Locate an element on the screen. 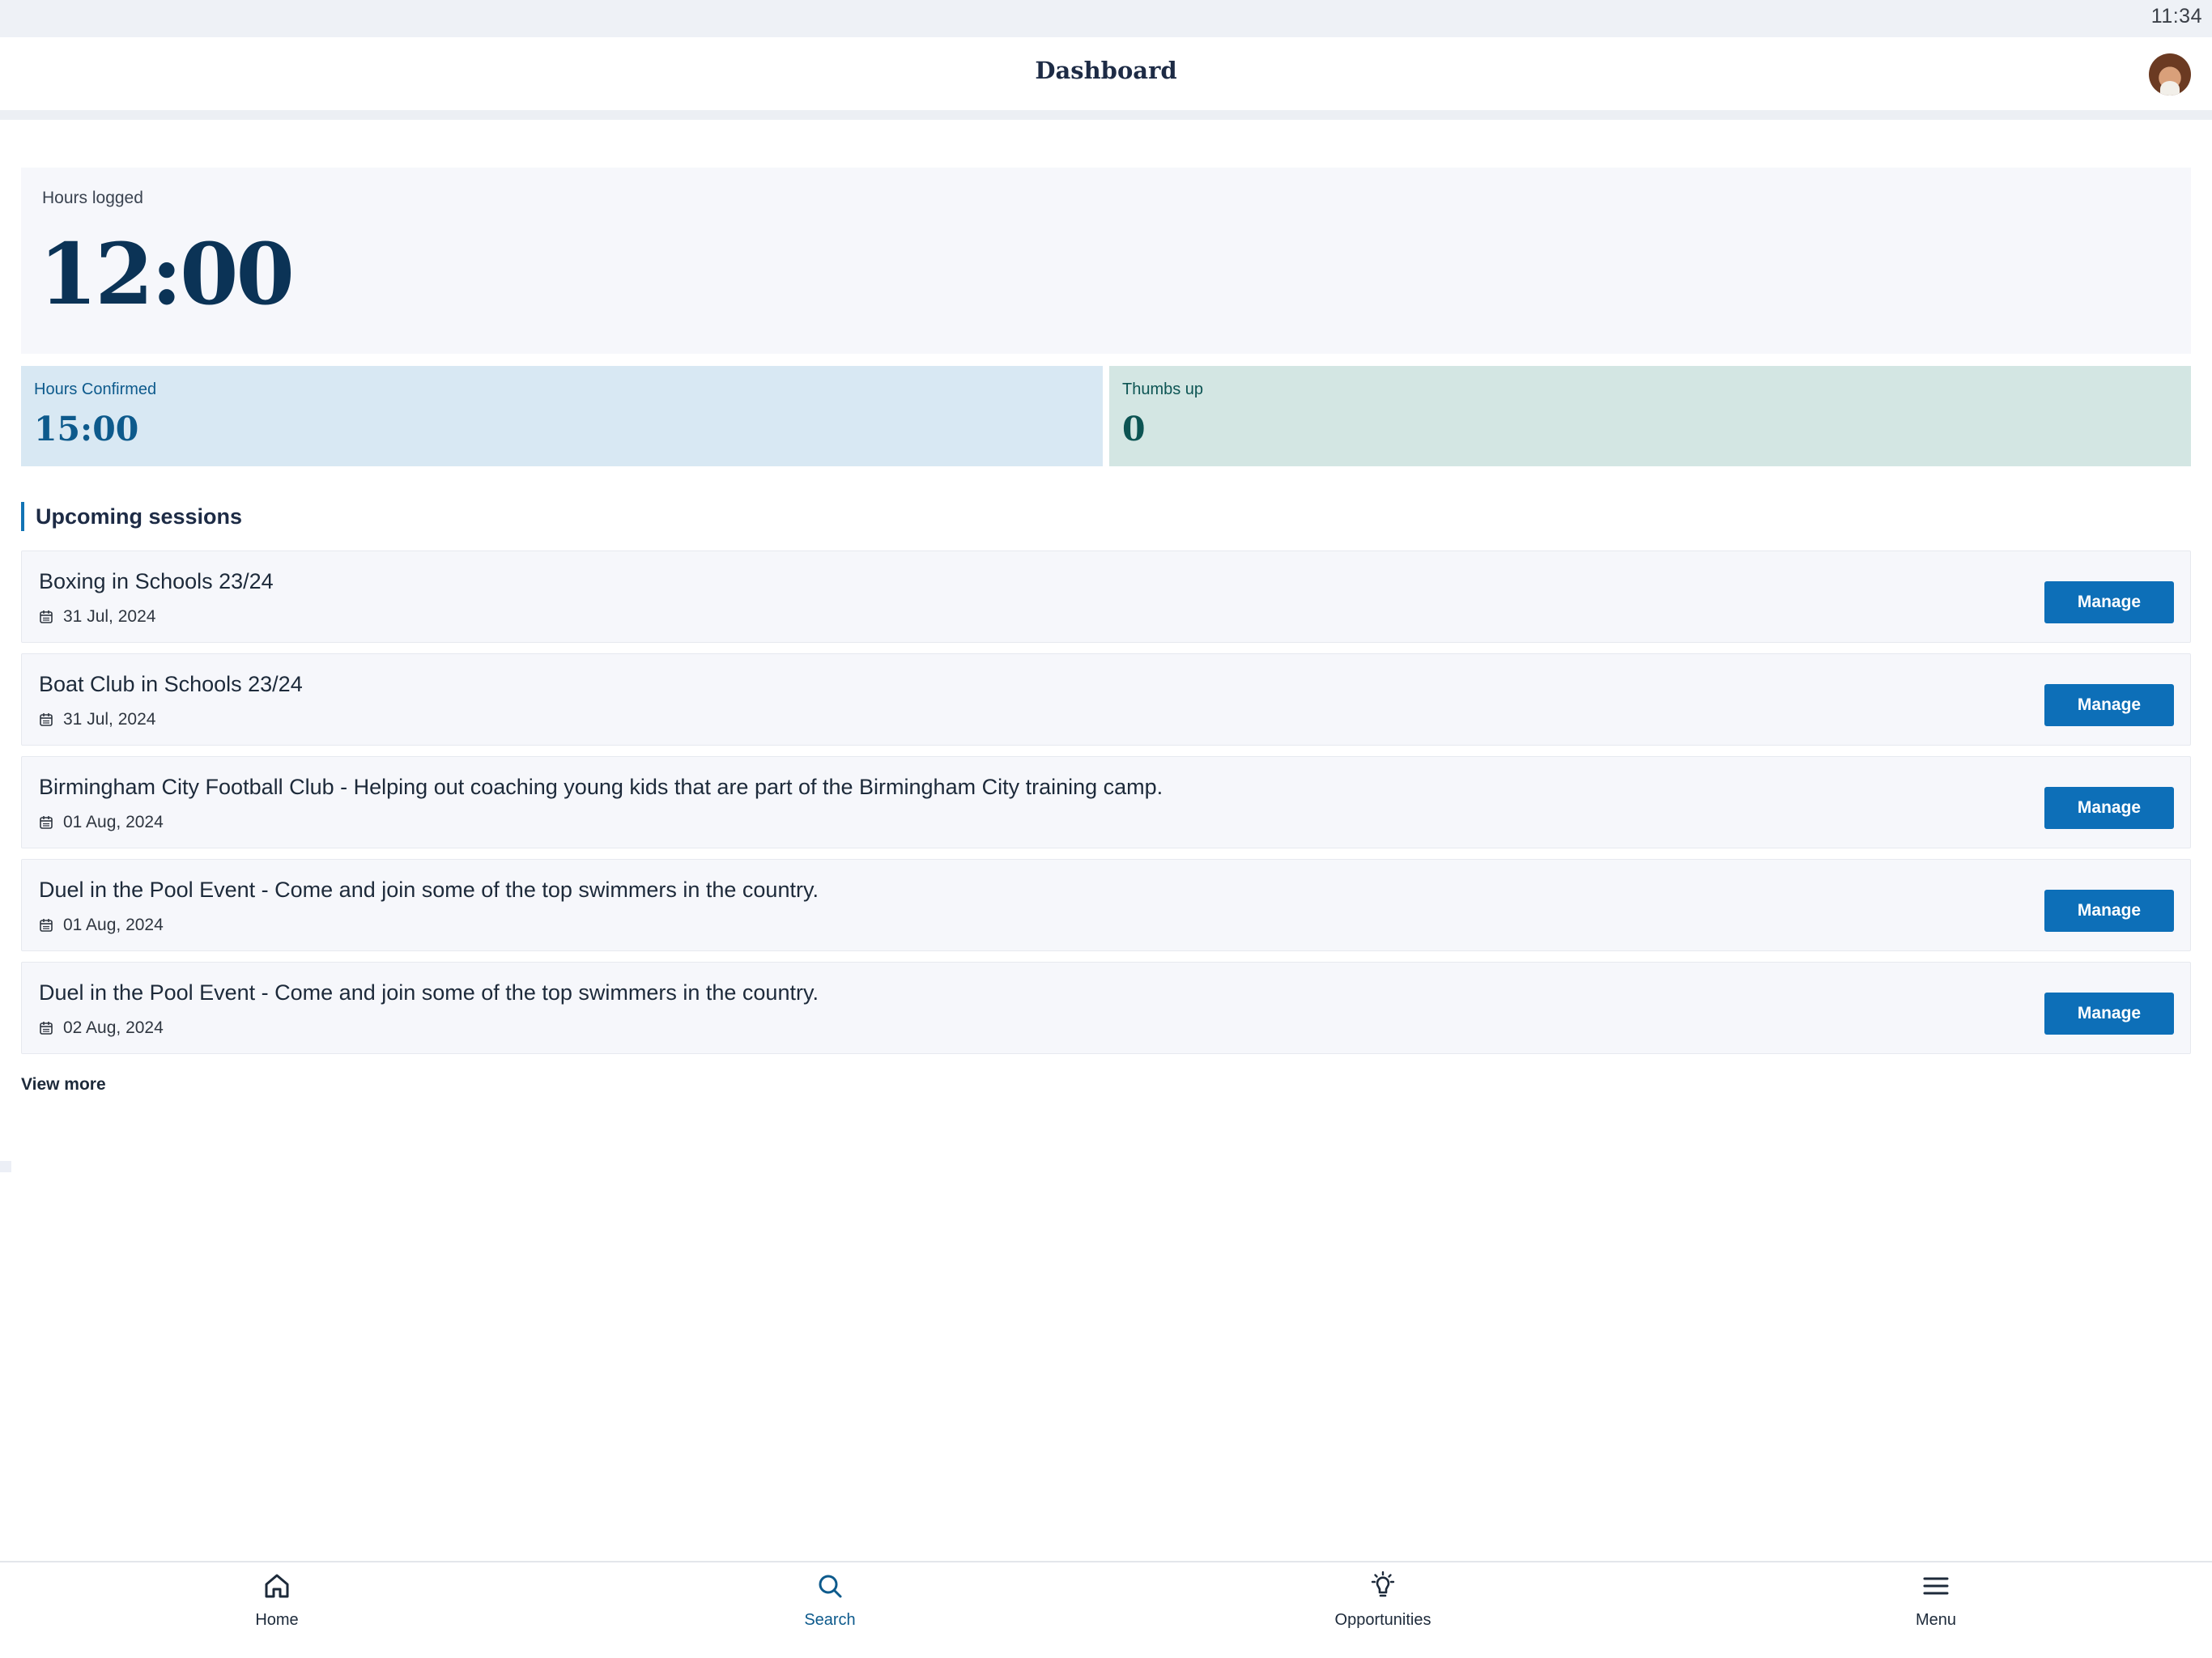  hours-logged-card: Hours logged 12:00 is located at coordinates (1106, 261).